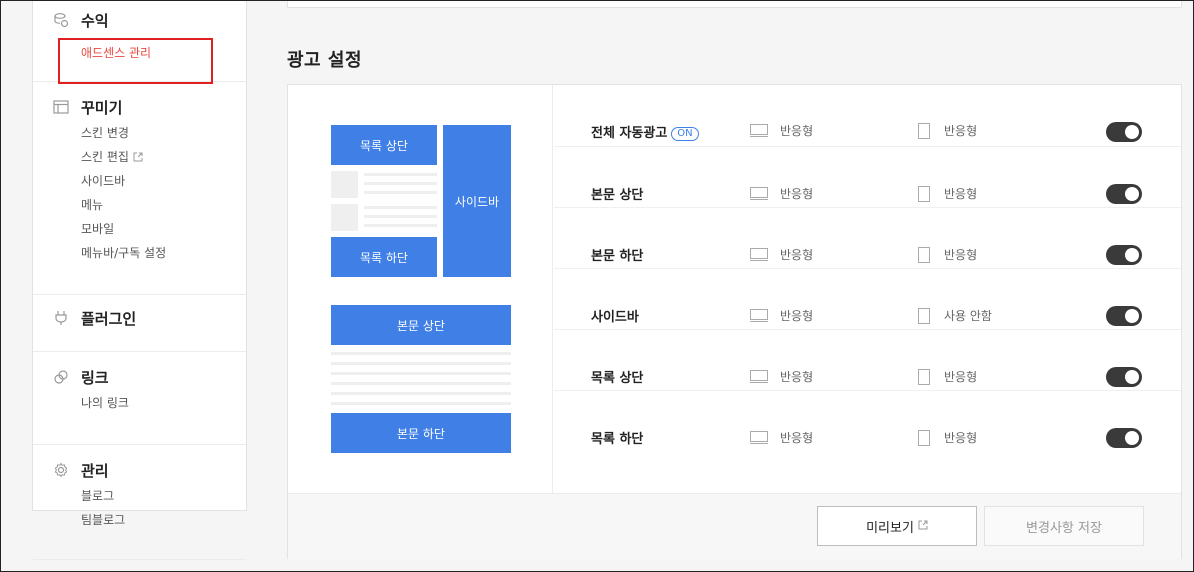  Describe the element at coordinates (95, 377) in the screenshot. I see `sidebar-title-link: 링크` at that location.